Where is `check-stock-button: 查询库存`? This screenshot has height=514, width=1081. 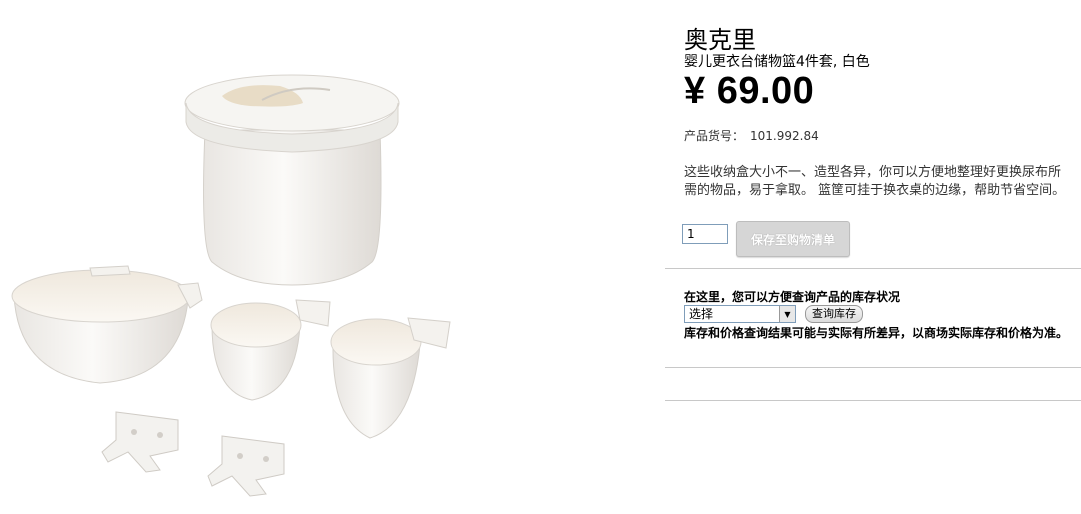
check-stock-button: 查询库存 is located at coordinates (834, 314).